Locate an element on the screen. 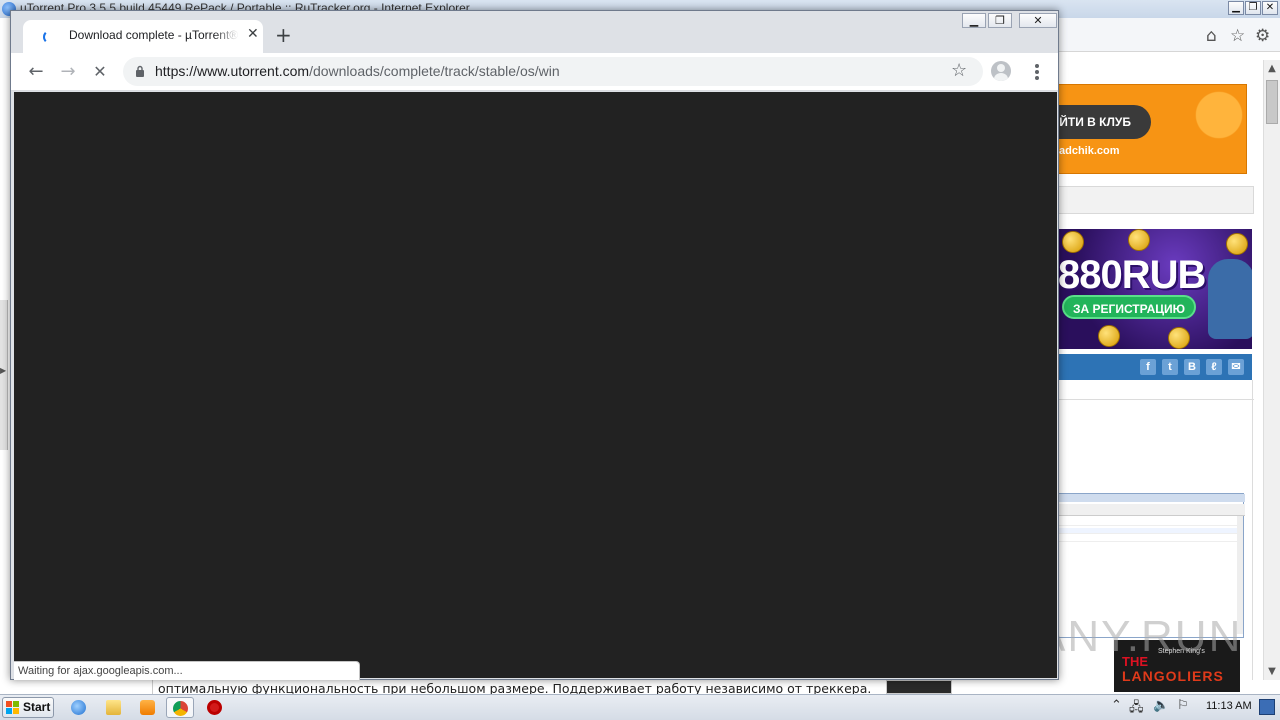  ad-banner-casino: 880RUB ЗА РЕГИСТРАЦИЮ is located at coordinates (1155, 289).